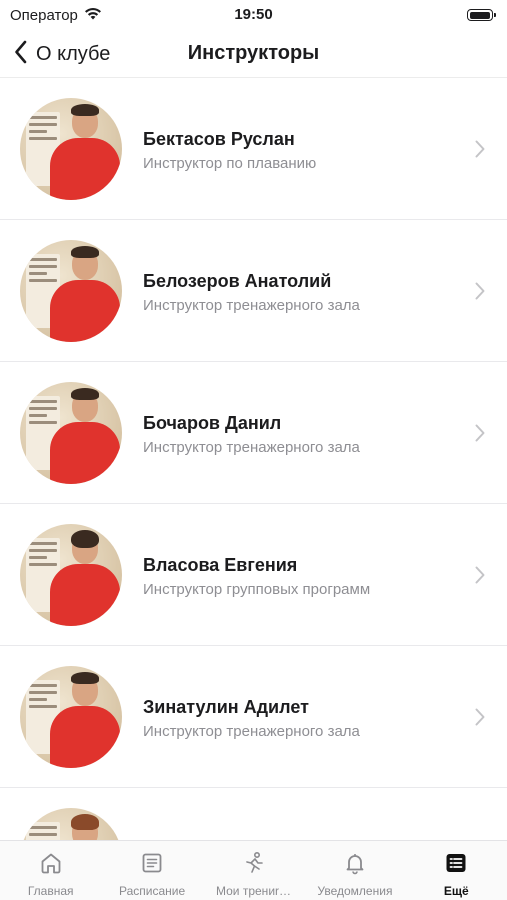 This screenshot has height=900, width=507. What do you see at coordinates (254, 865) in the screenshot?
I see `runner-icon` at bounding box center [254, 865].